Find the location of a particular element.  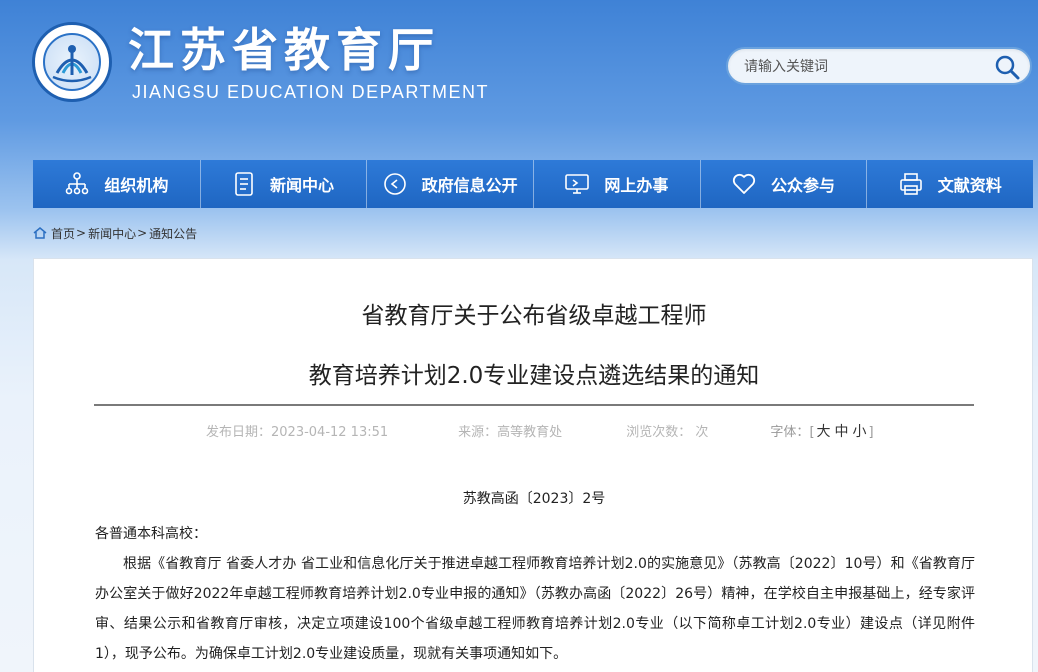

nav-item-documents: 文献资料 is located at coordinates (949, 184).